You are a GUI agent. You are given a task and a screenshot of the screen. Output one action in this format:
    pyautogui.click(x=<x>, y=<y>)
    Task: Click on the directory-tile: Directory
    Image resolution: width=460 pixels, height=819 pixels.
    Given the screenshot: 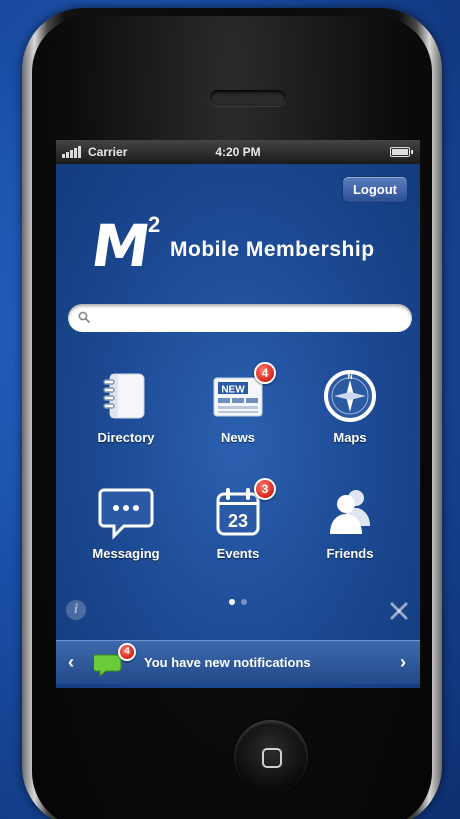 What is the action you would take?
    pyautogui.click(x=126, y=416)
    